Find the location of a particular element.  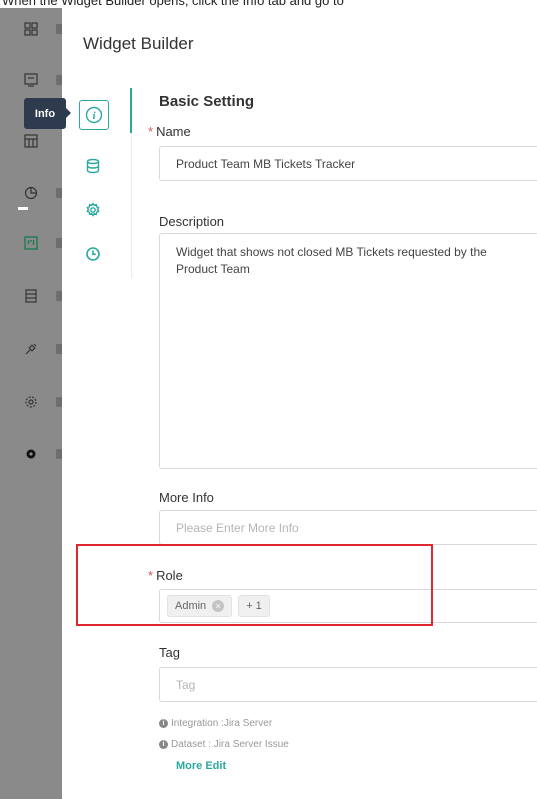

list-icon is located at coordinates (31, 296).